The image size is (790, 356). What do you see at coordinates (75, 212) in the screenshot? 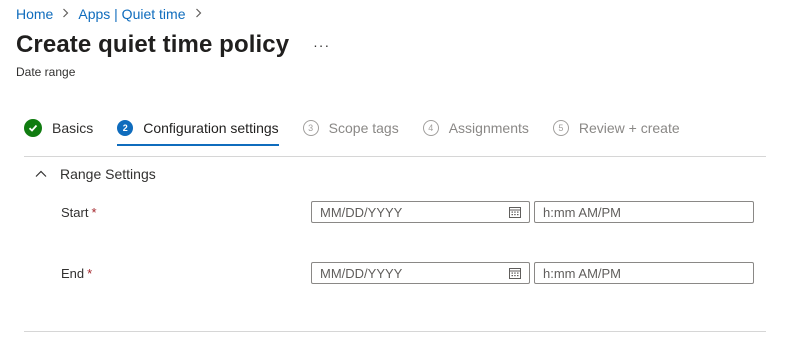
I see `start-label-text: Start` at bounding box center [75, 212].